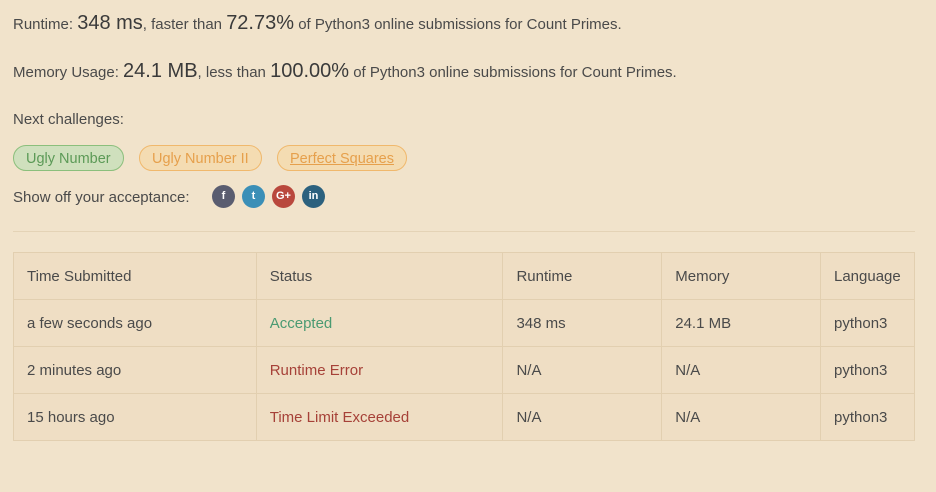 The image size is (936, 492). I want to click on google-plus-icon: G+, so click(283, 196).